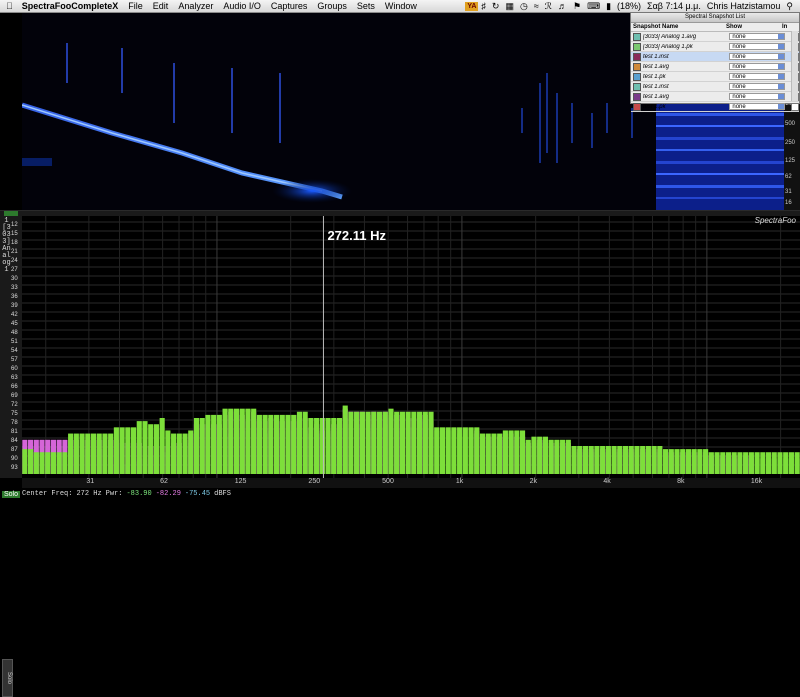 The image size is (800, 697). I want to click on snapshot-name: test 1.pk, so click(654, 106).